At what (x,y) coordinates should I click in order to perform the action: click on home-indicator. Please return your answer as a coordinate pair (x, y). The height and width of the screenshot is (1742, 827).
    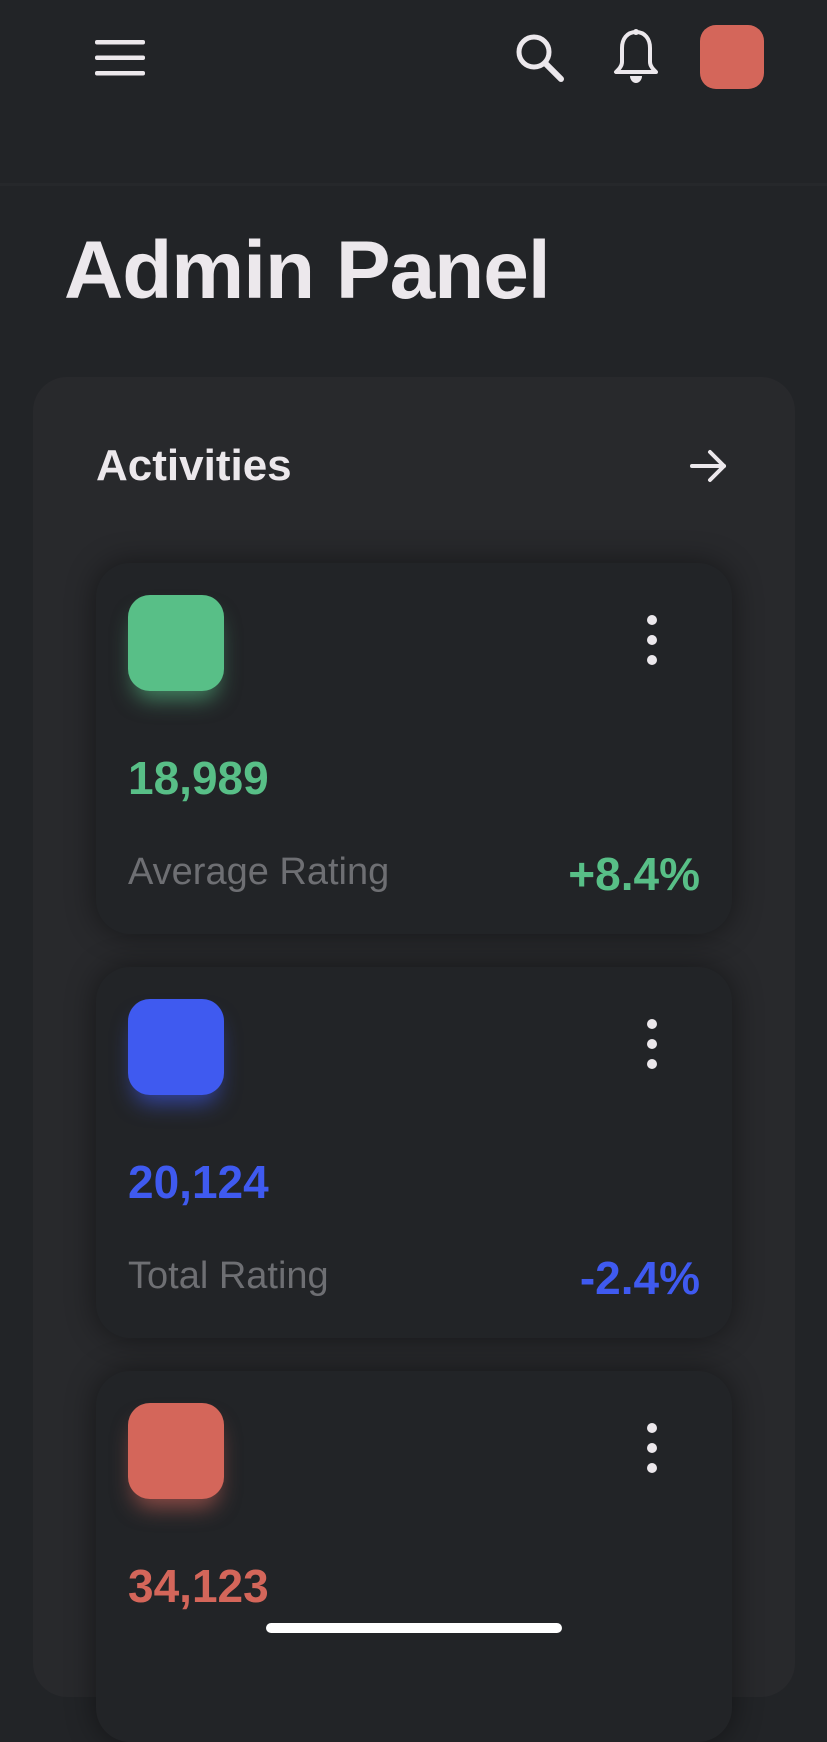
    Looking at the image, I should click on (414, 1628).